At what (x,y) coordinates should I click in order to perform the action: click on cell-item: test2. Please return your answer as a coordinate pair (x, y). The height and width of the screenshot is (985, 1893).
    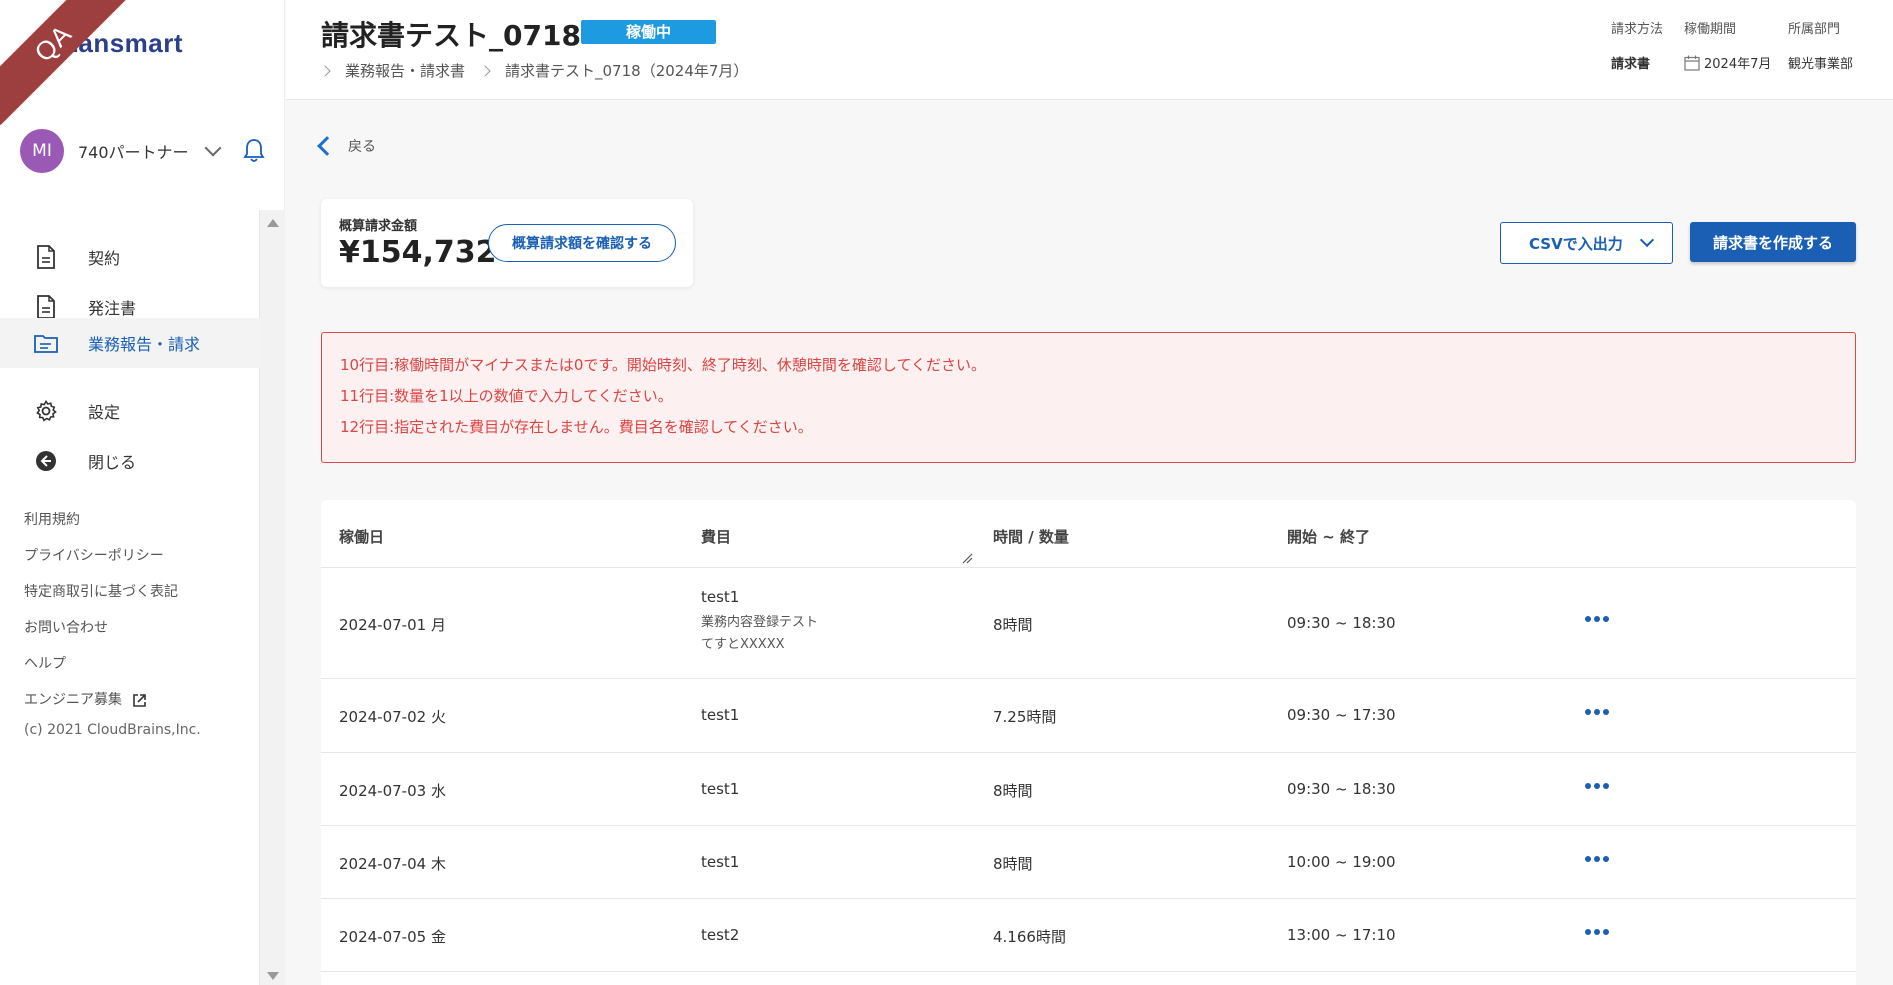
    Looking at the image, I should click on (720, 935).